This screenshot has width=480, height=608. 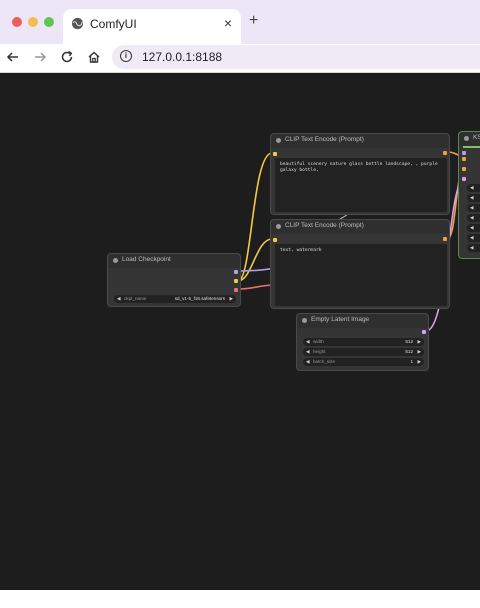 What do you see at coordinates (469, 139) in the screenshot?
I see `node-header: KS` at bounding box center [469, 139].